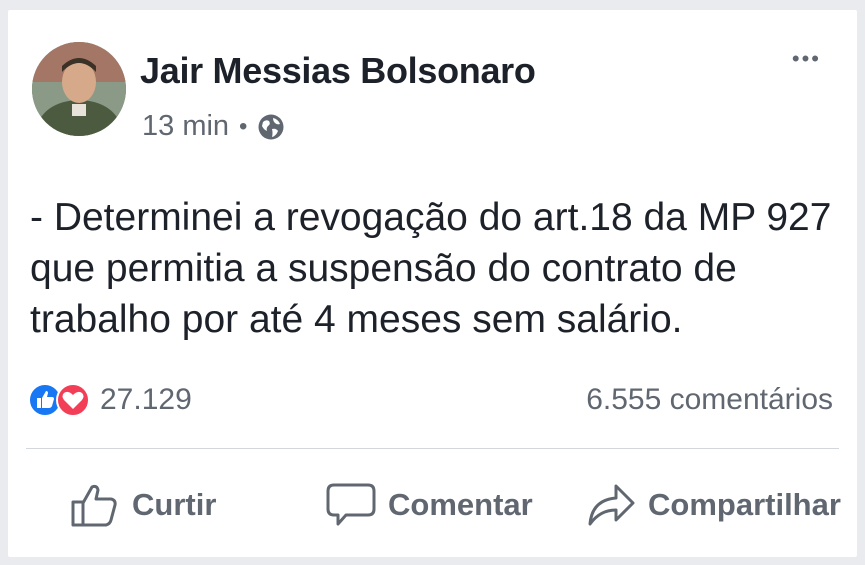 The image size is (865, 565). What do you see at coordinates (460, 504) in the screenshot?
I see `comment-label: Comentar` at bounding box center [460, 504].